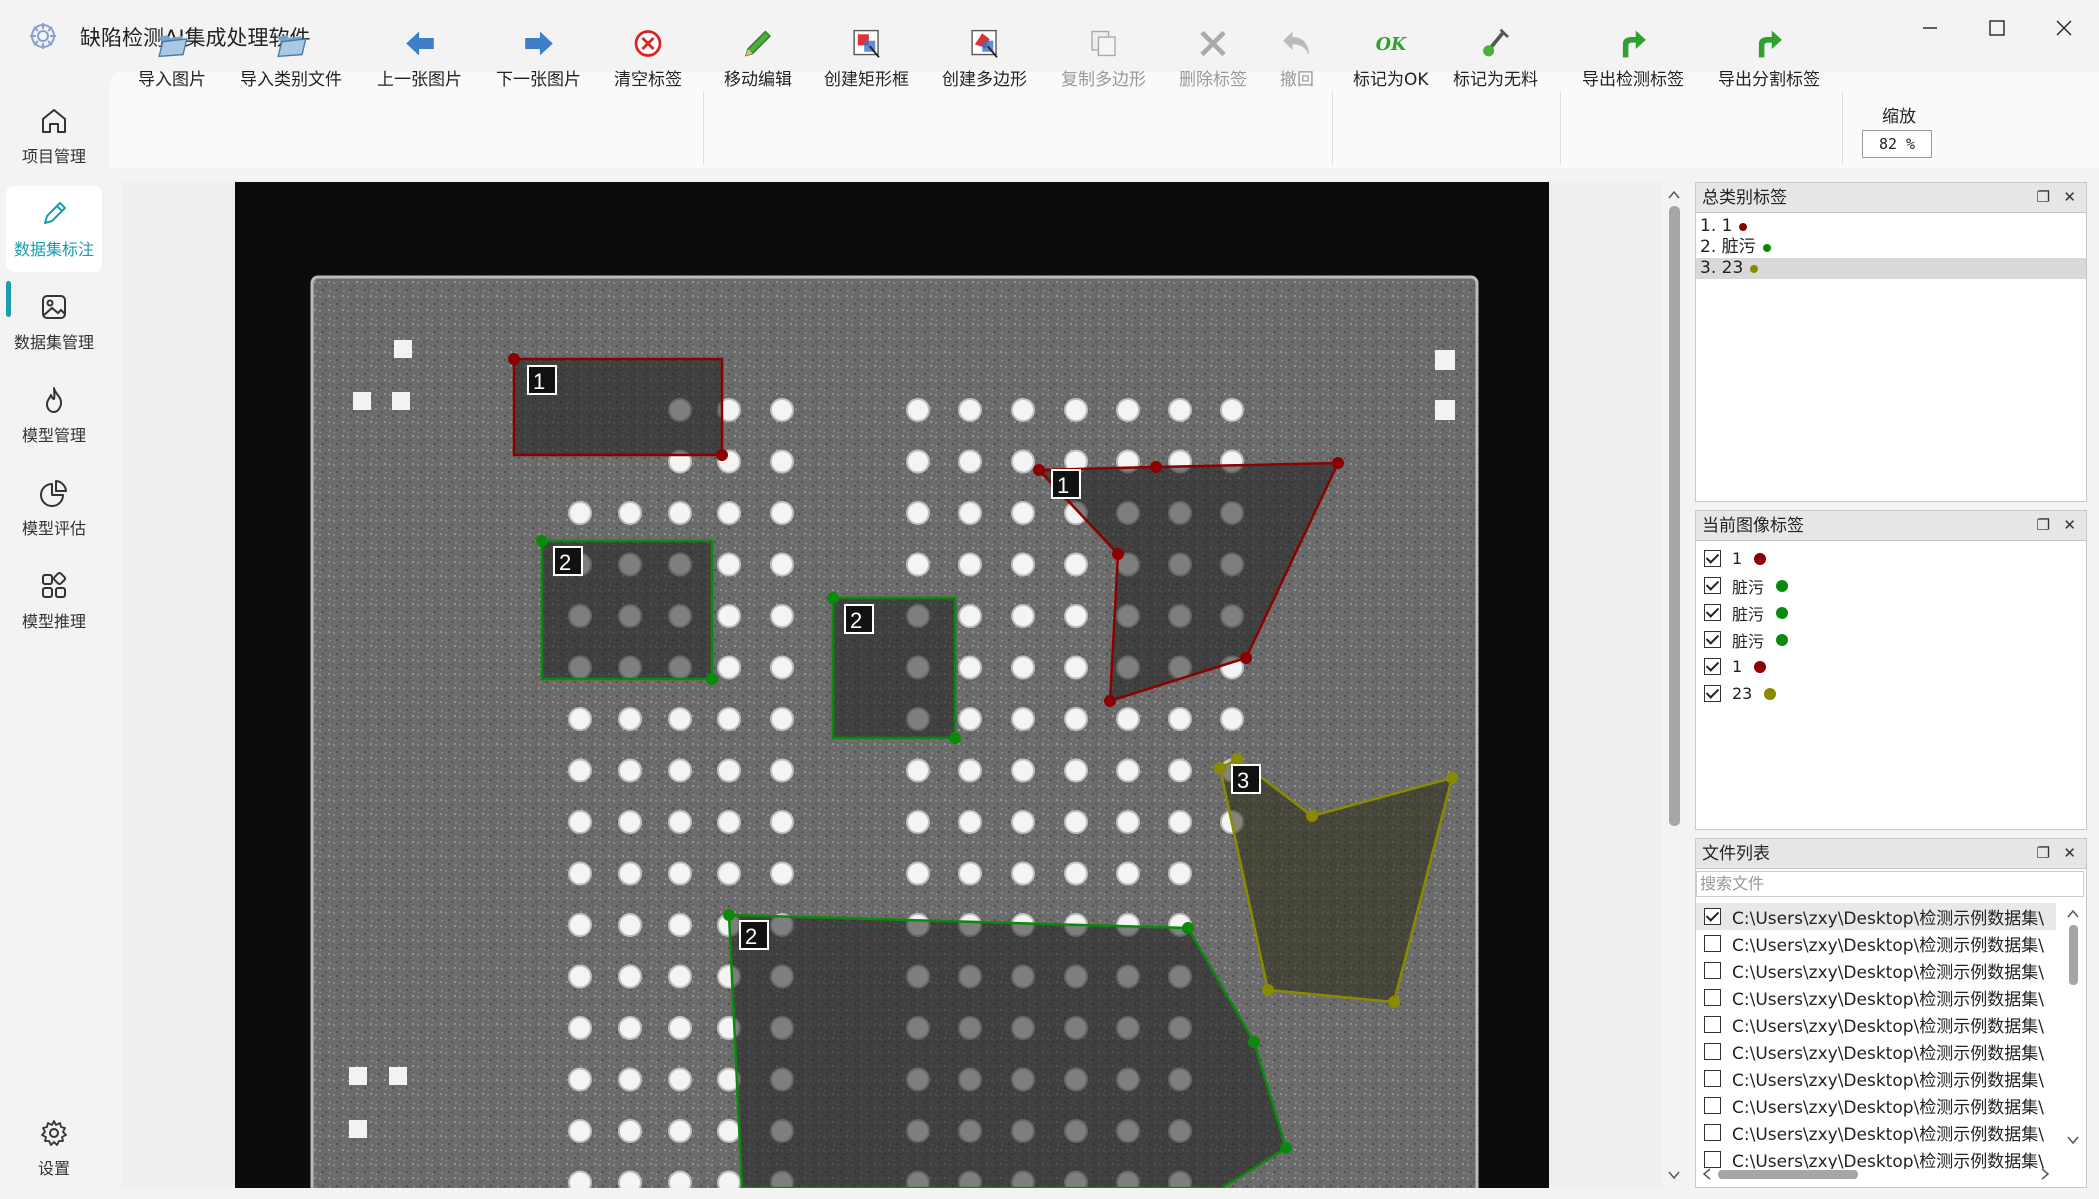 This screenshot has width=2099, height=1199. I want to click on clear-labels-button: 清空标签, so click(648, 58).